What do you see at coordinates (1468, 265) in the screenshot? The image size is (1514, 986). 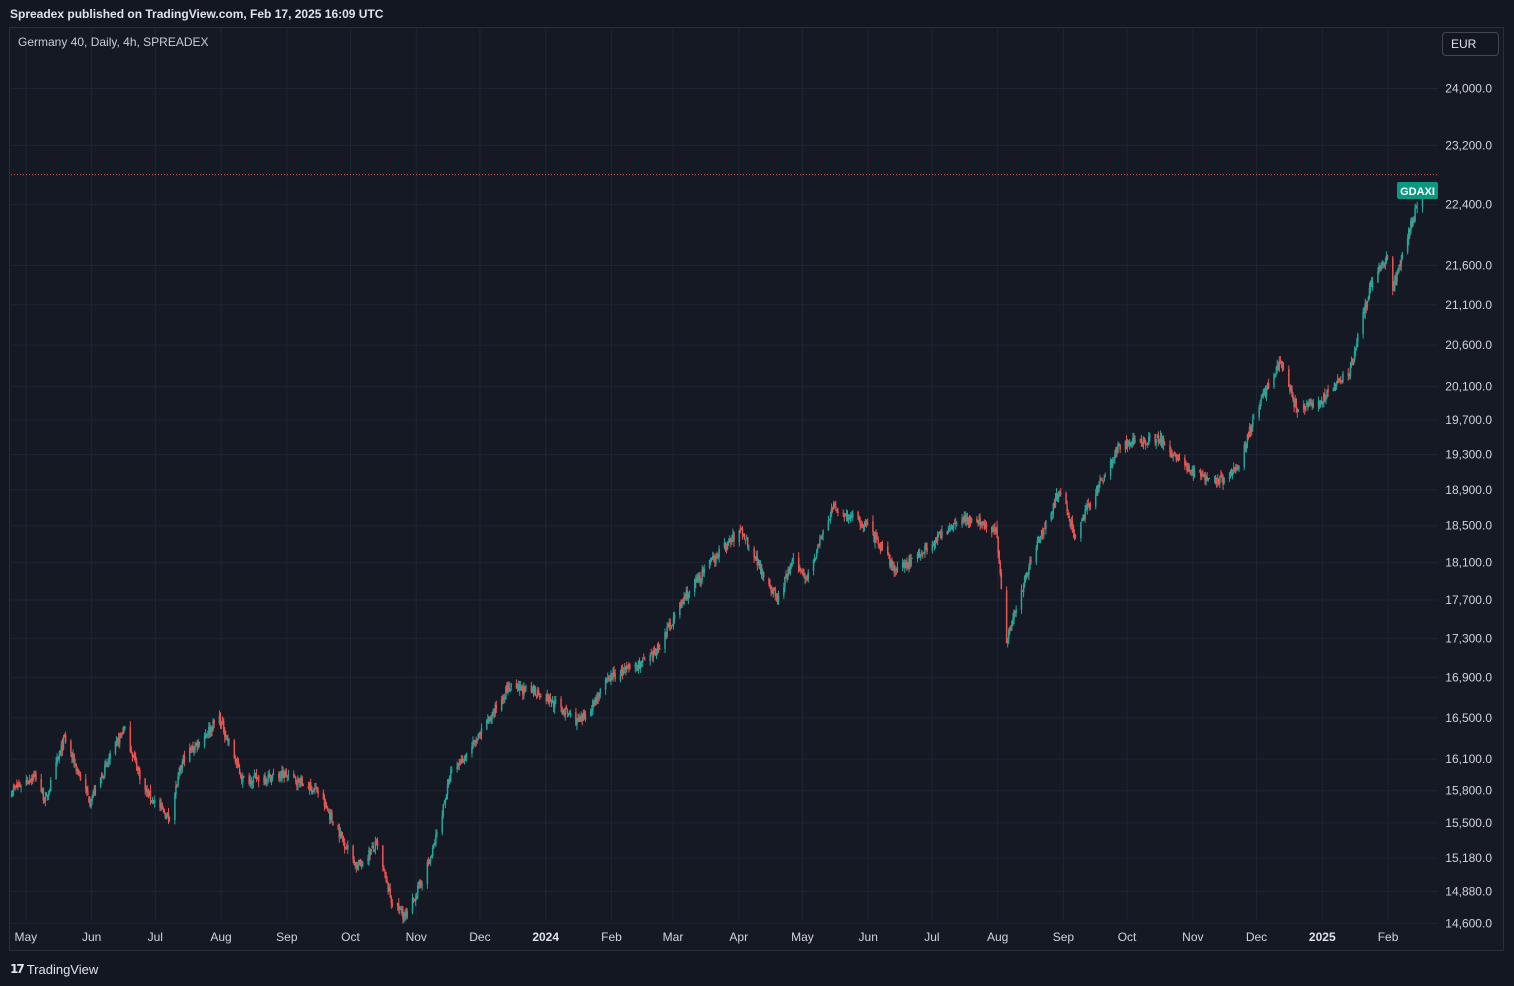 I see `y-tick-label: 21,600.0` at bounding box center [1468, 265].